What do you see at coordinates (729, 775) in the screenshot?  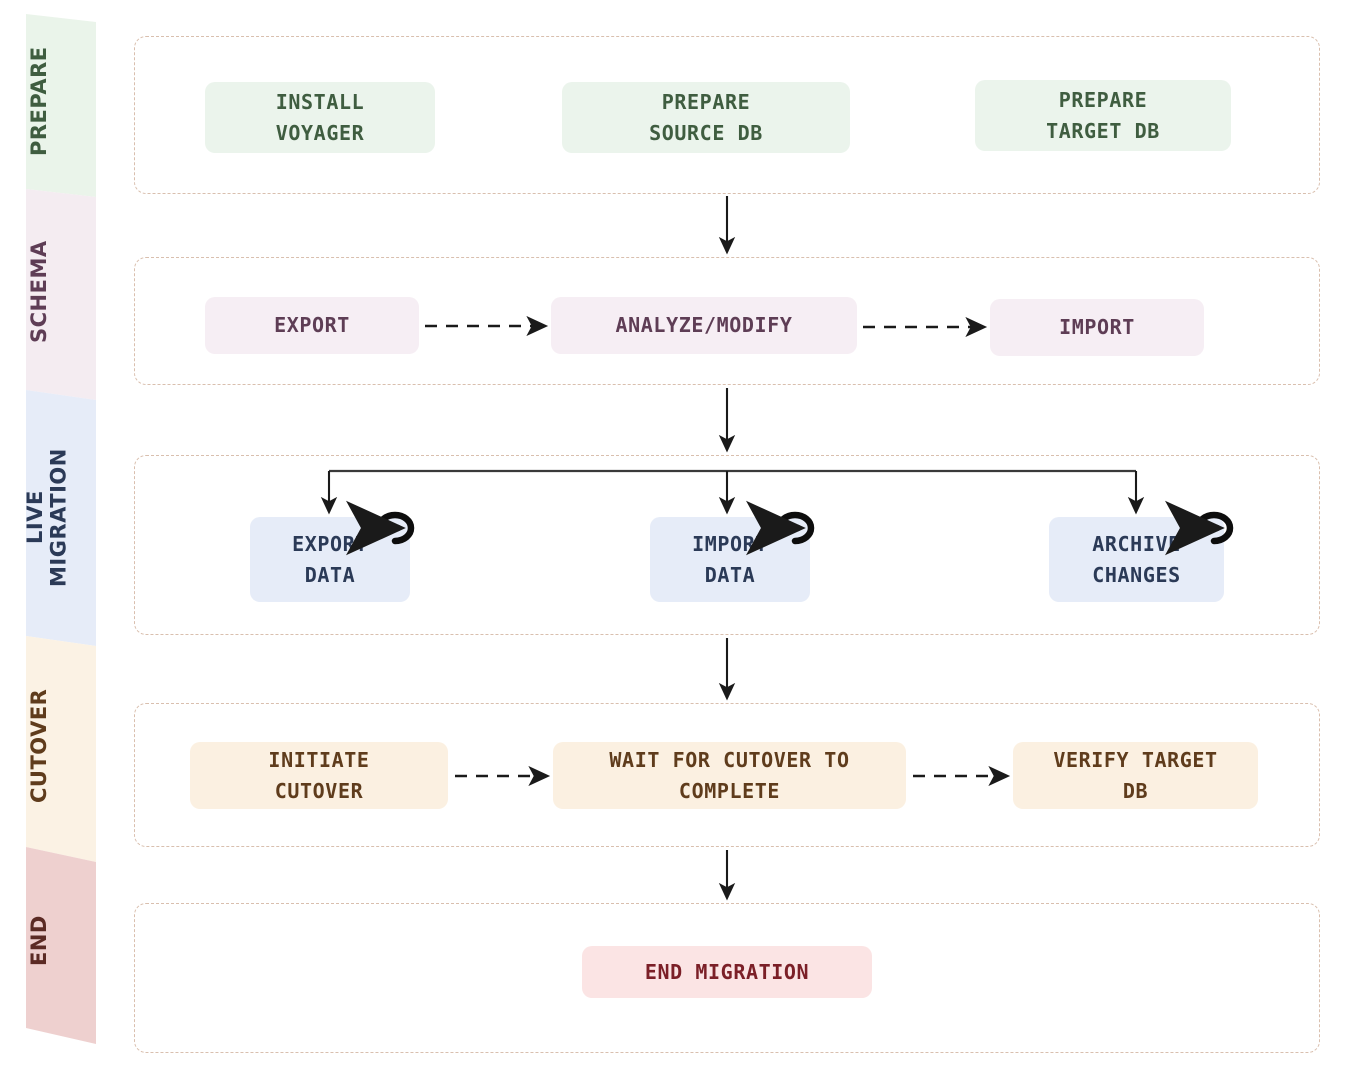 I see `node-wait-for-cutover: WAIT FOR CUTOVER TO COMPLETE` at bounding box center [729, 775].